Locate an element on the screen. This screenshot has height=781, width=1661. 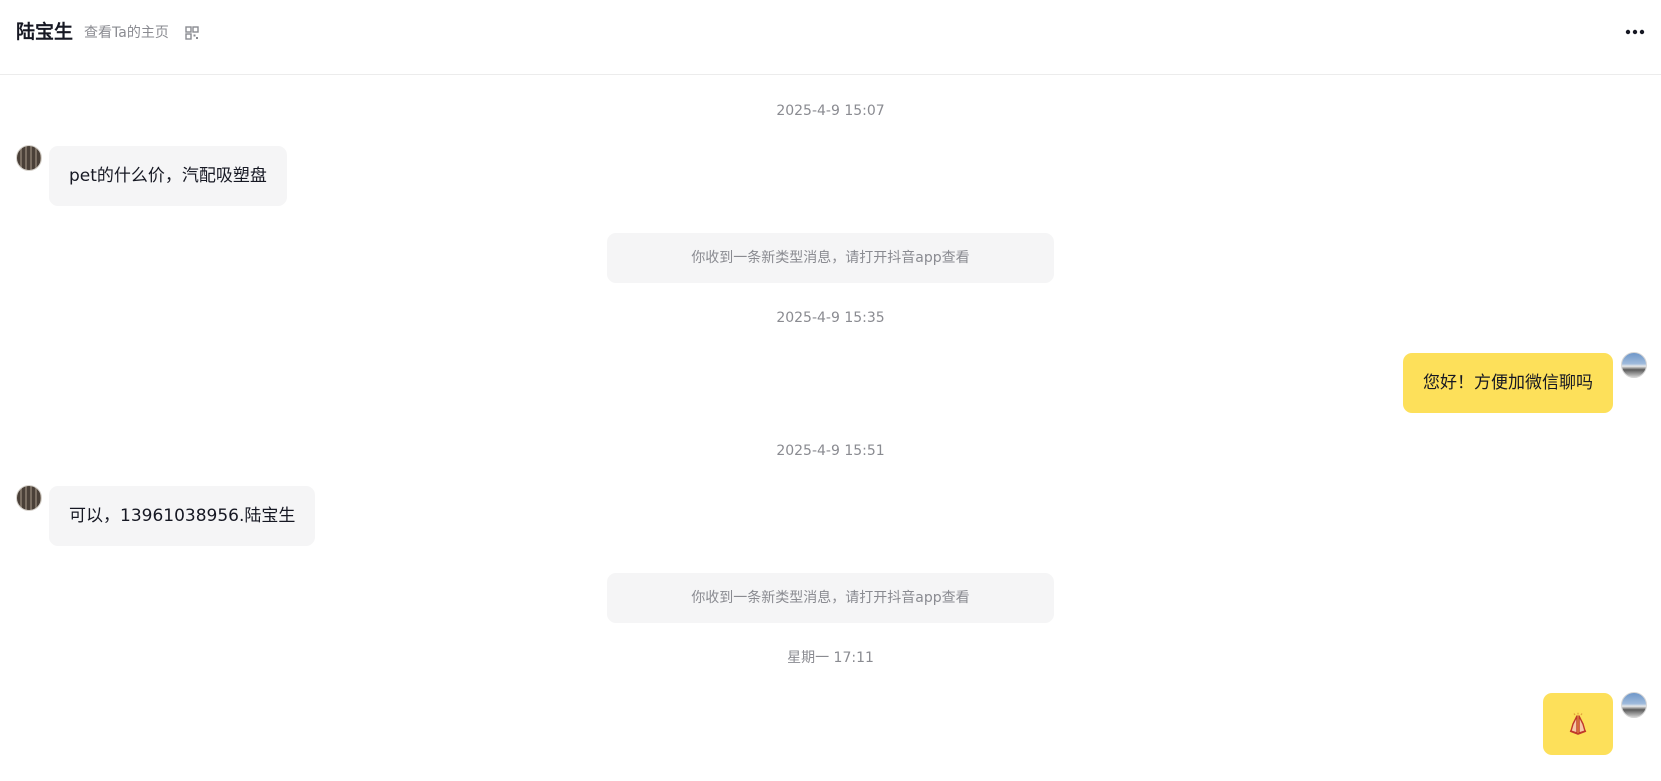
outgoing-sticker-bubble is located at coordinates (1578, 724).